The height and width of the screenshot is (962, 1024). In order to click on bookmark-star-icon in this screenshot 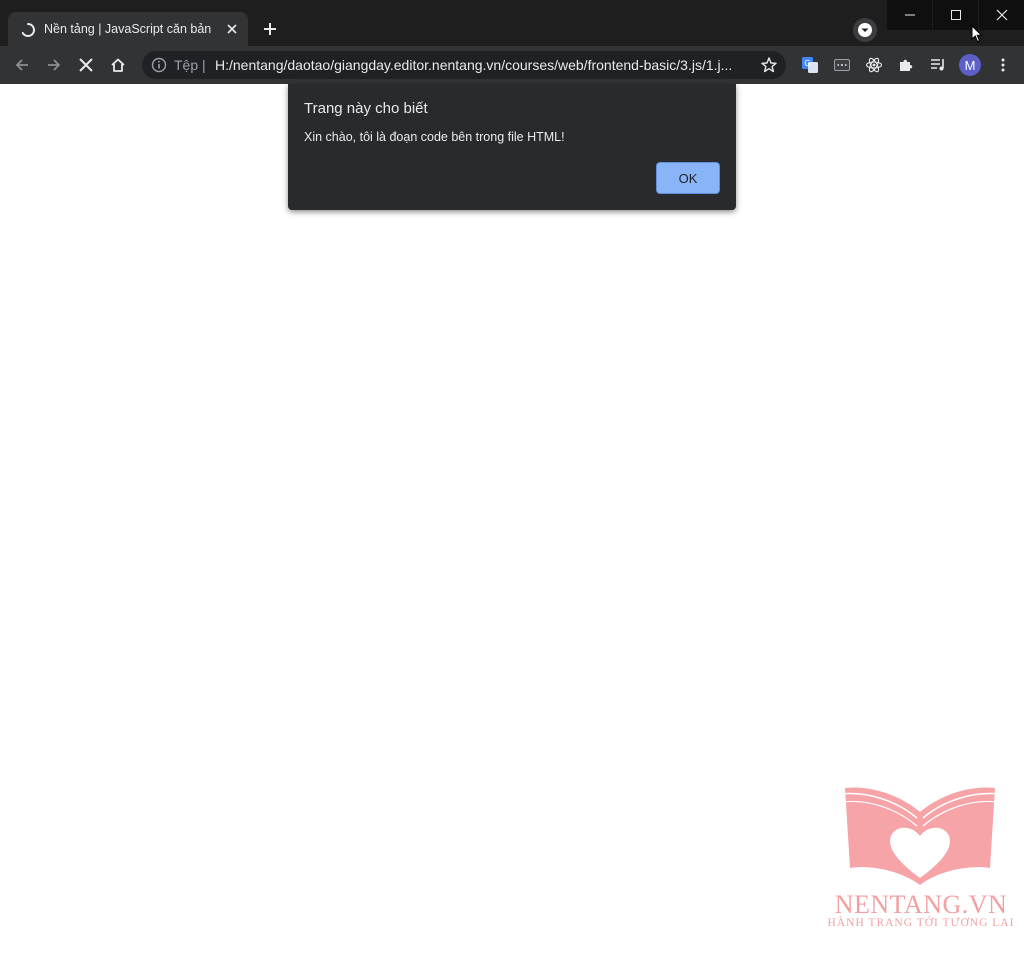, I will do `click(769, 65)`.